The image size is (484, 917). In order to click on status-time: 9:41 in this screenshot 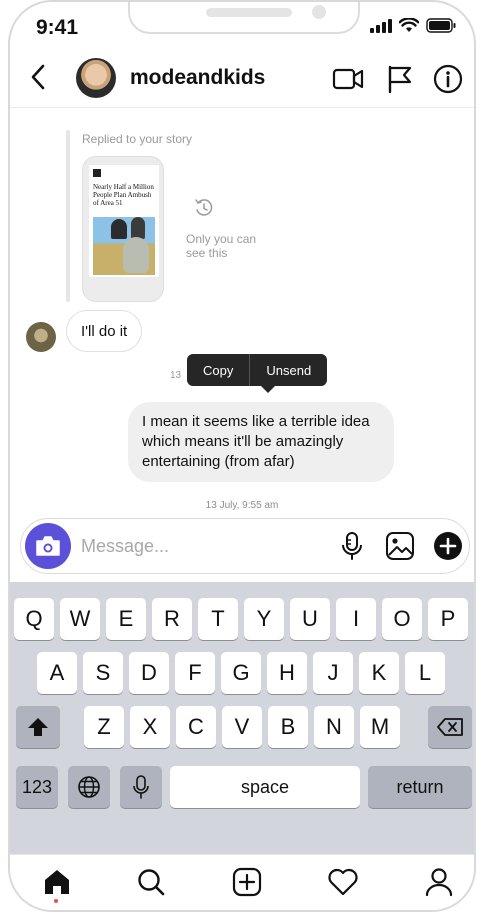, I will do `click(57, 27)`.